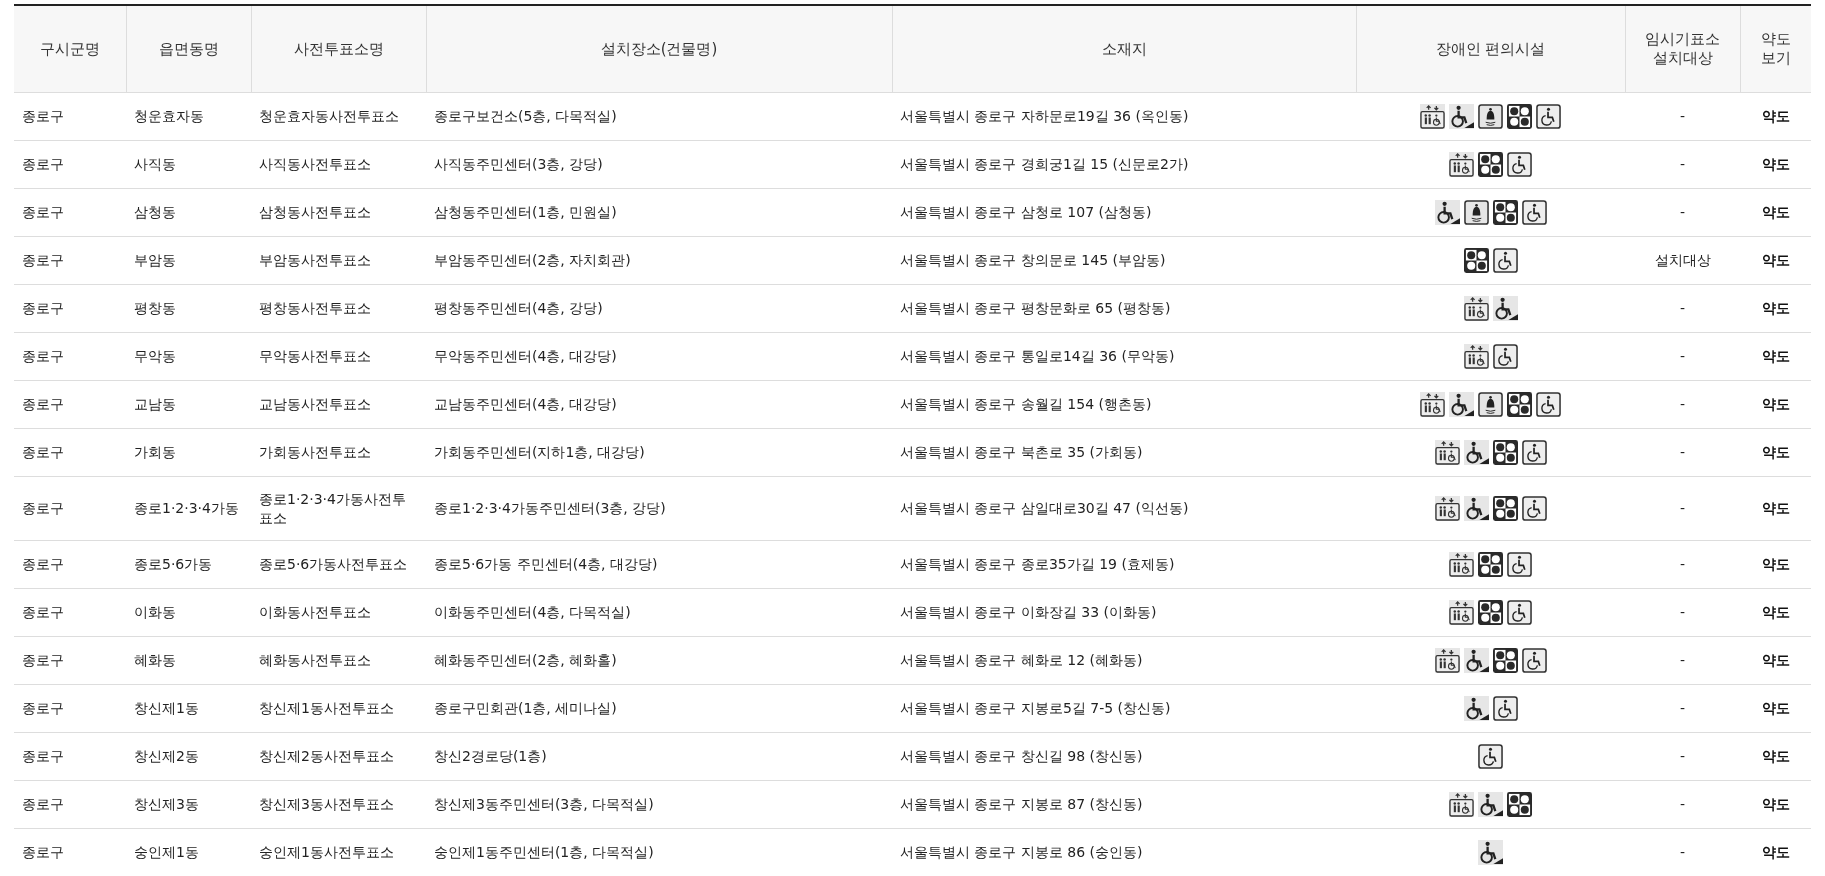 This screenshot has width=1825, height=876. I want to click on table-cell: 삼청동주민센터(1층, 민원실), so click(525, 212).